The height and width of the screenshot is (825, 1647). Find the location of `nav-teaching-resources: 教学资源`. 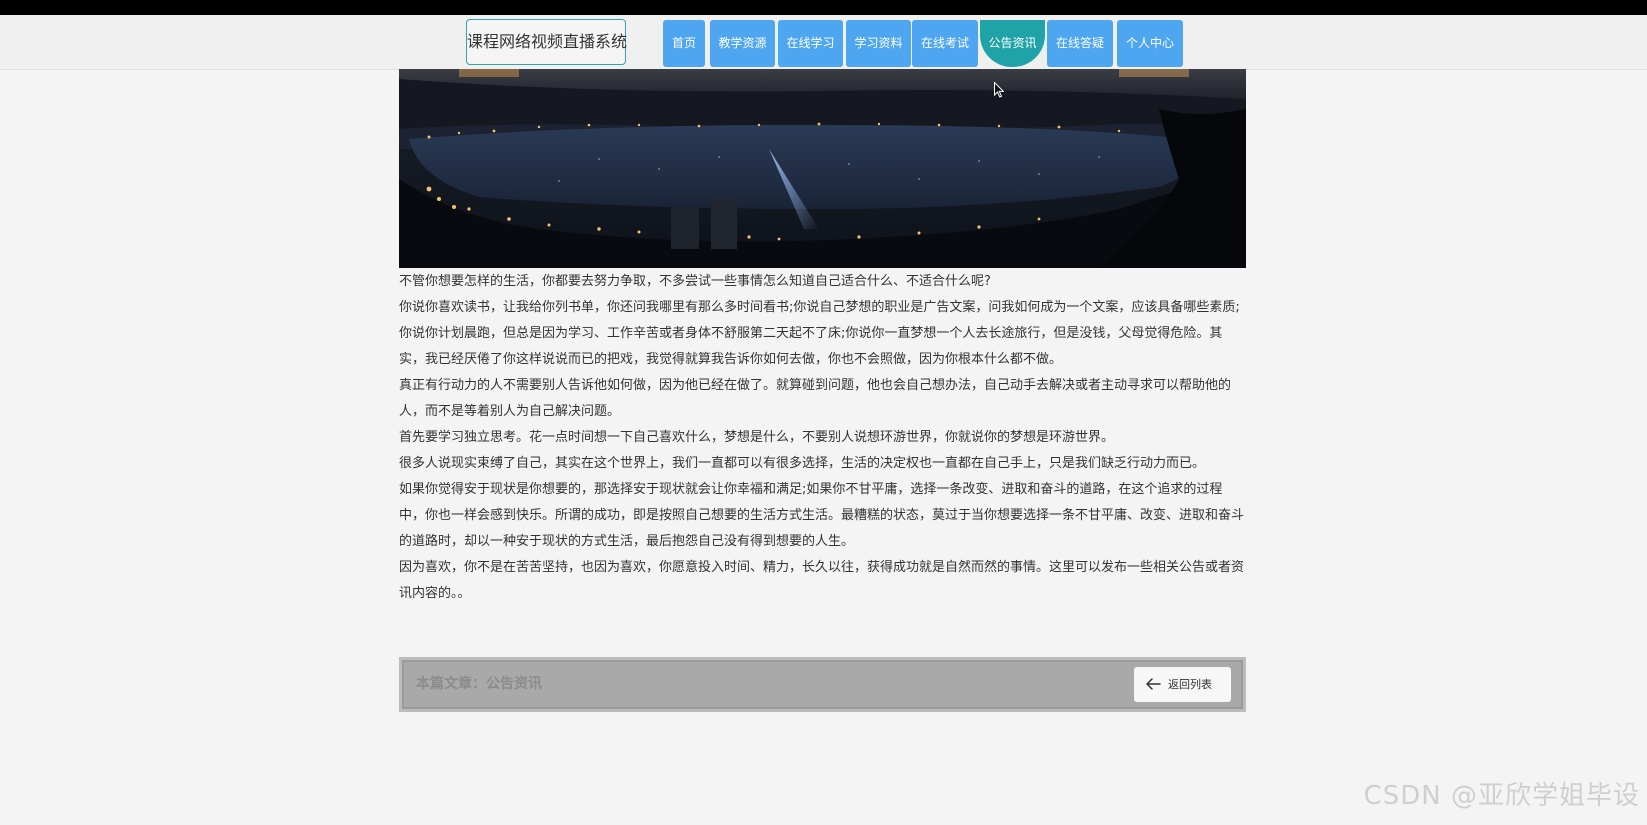

nav-teaching-resources: 教学资源 is located at coordinates (742, 43).